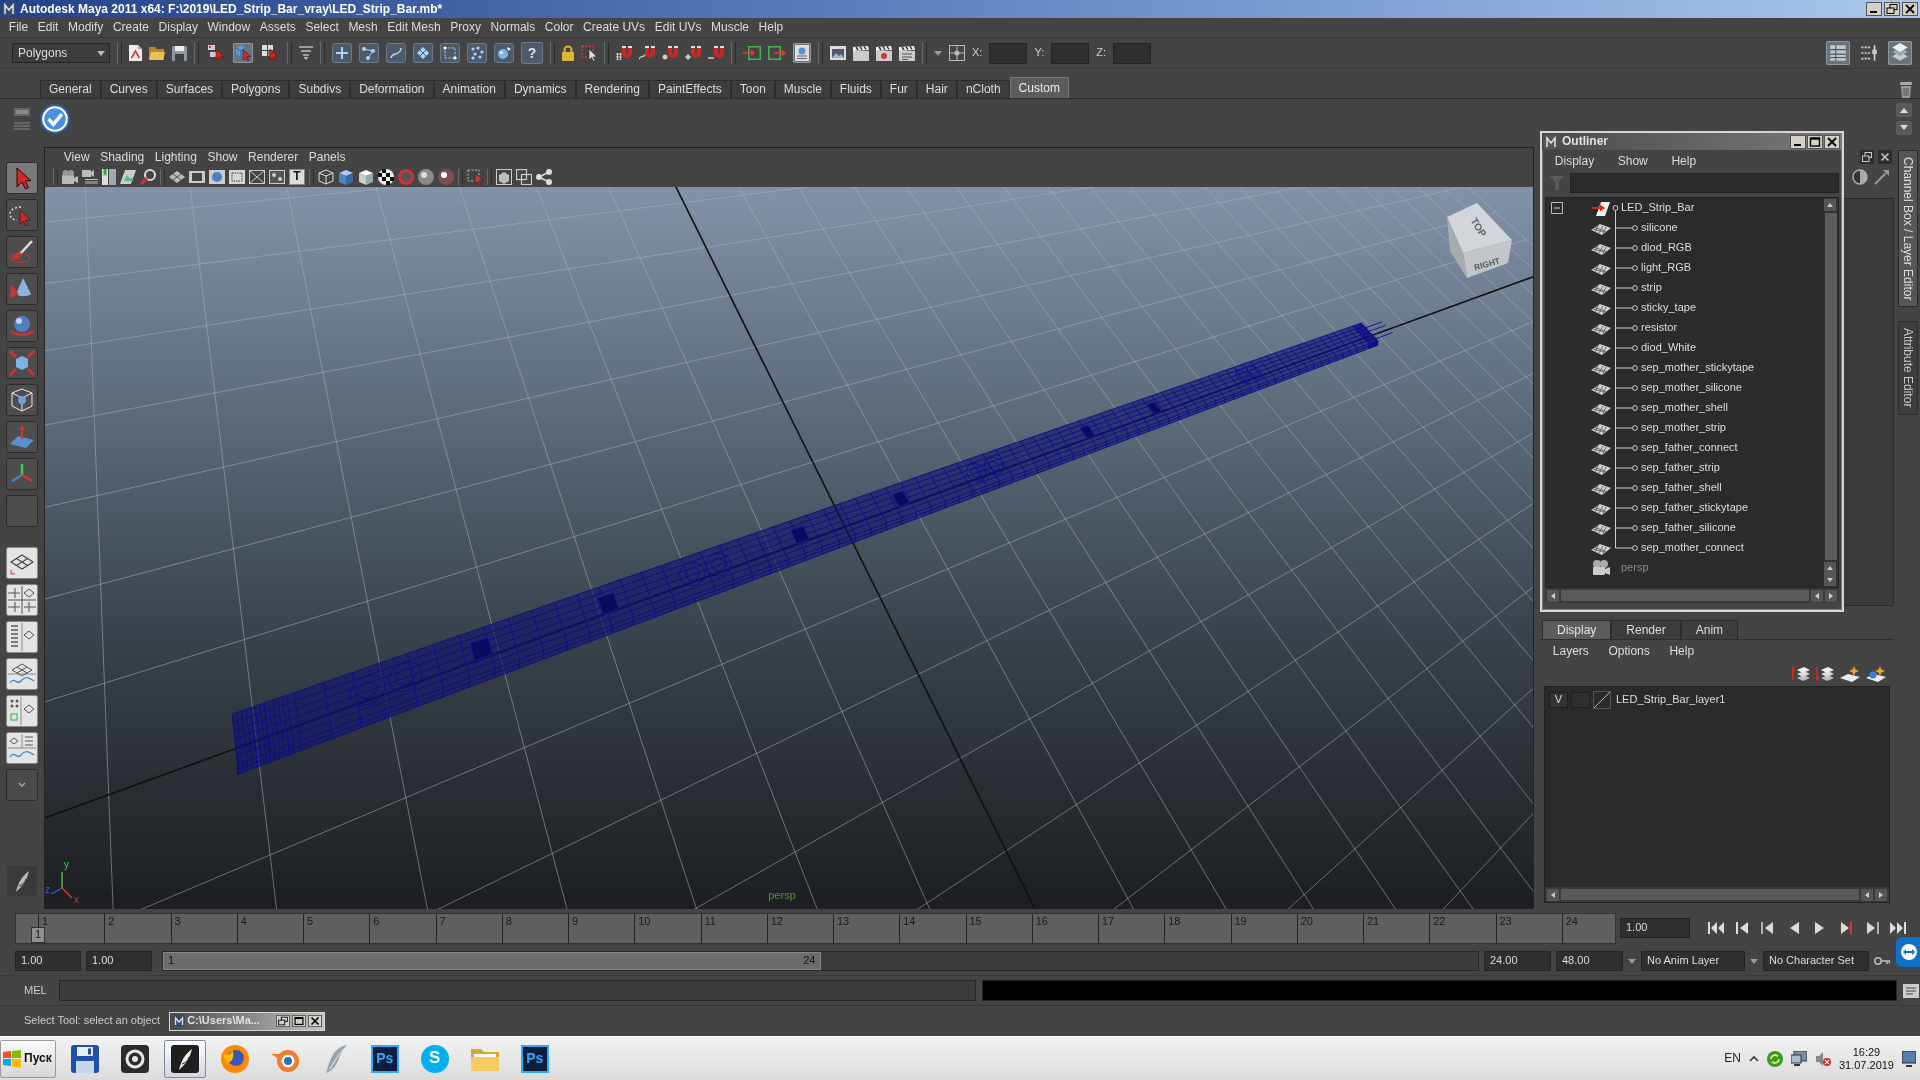  I want to click on show-desktop-icon, so click(1909, 1058).